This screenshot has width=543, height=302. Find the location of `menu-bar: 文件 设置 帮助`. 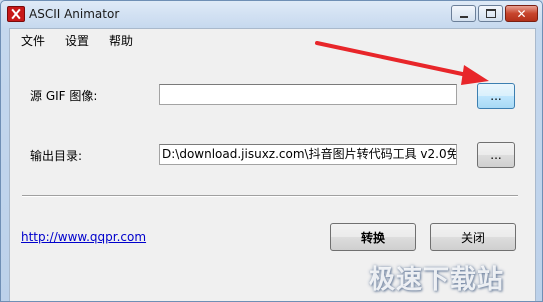

menu-bar: 文件 设置 帮助 is located at coordinates (272, 39).